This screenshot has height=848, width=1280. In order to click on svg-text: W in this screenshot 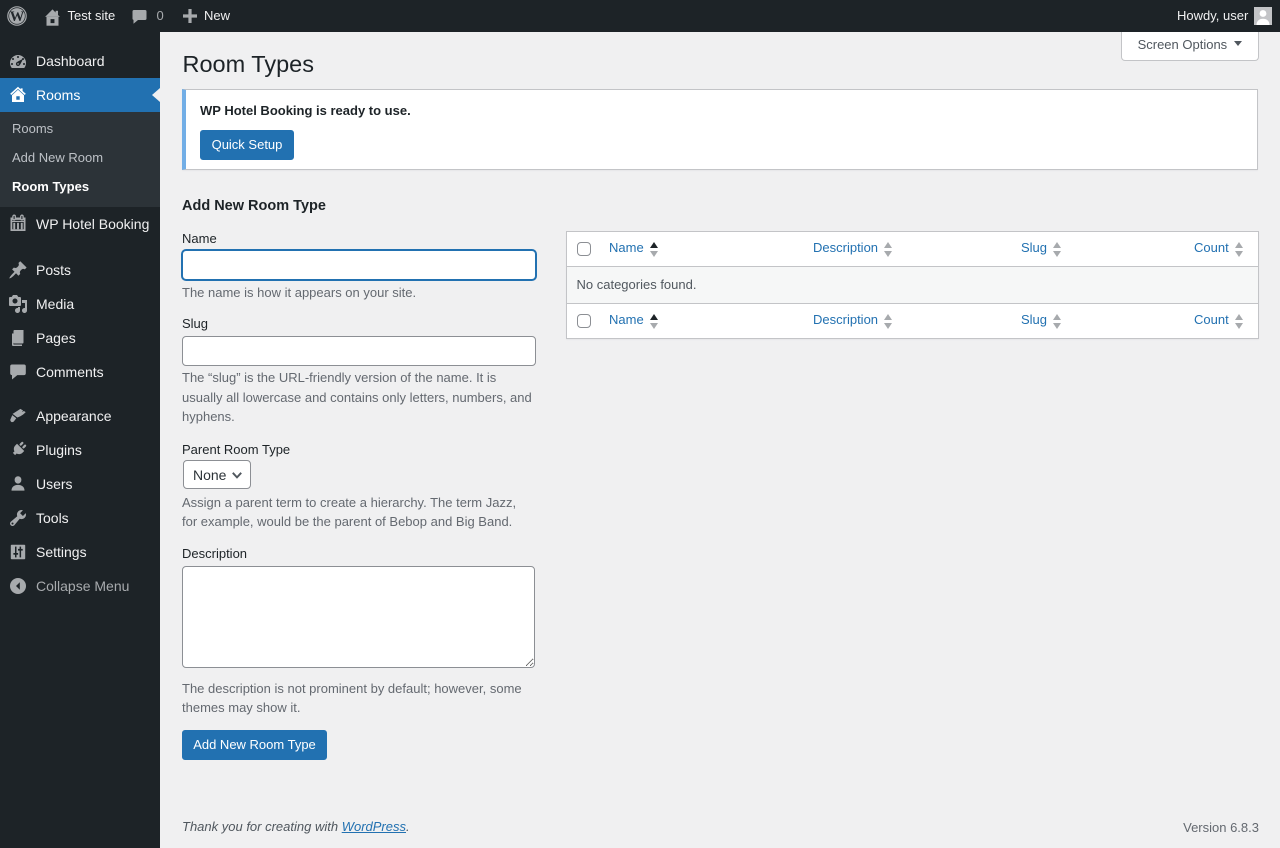, I will do `click(17, 17)`.